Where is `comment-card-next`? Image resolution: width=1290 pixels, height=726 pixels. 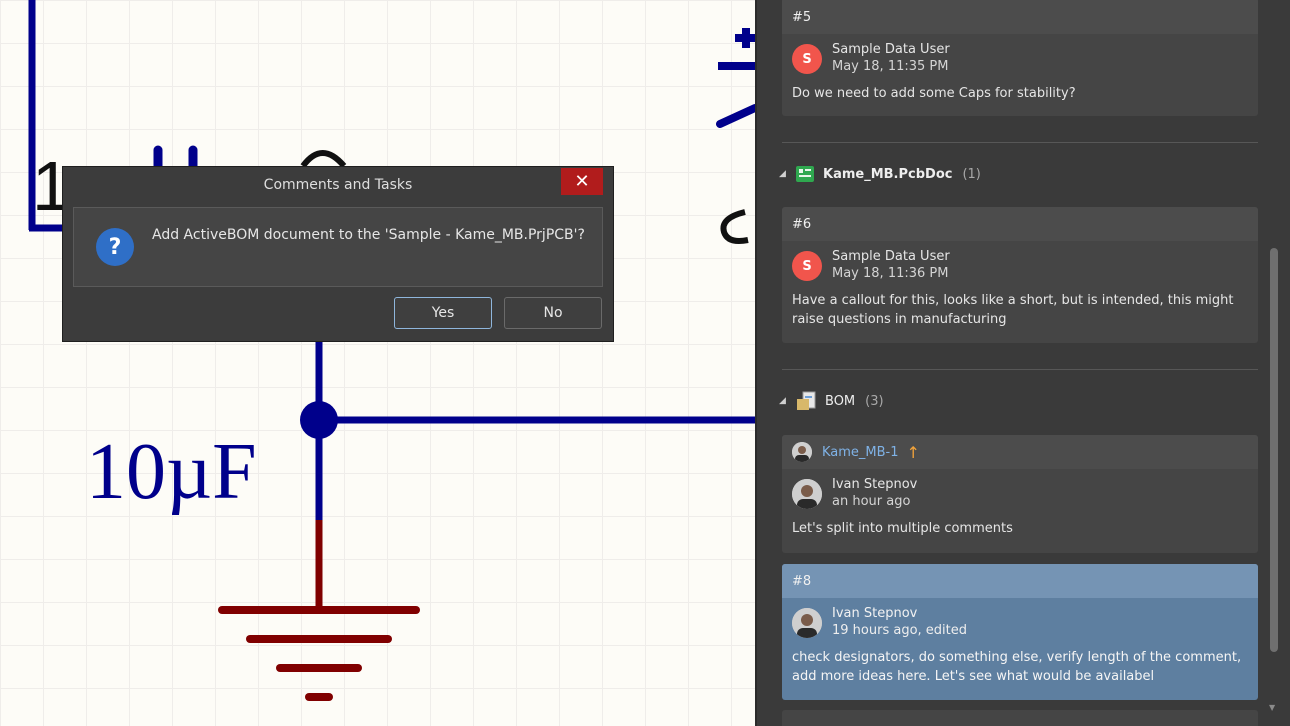 comment-card-next is located at coordinates (1020, 718).